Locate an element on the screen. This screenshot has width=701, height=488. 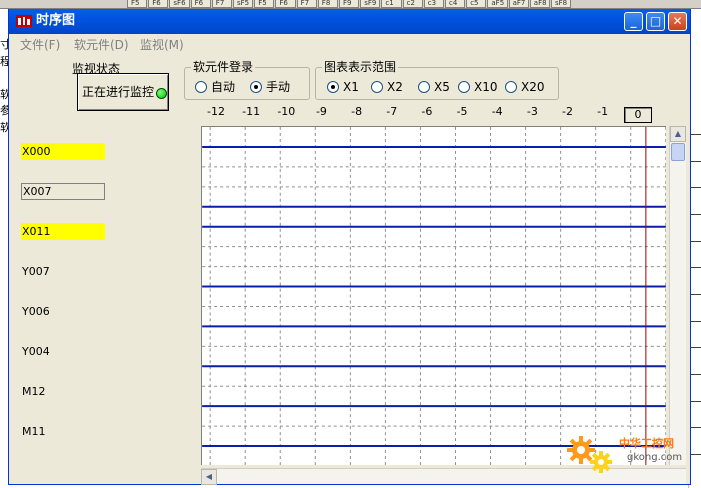
radio-x1-indicator is located at coordinates (333, 87).